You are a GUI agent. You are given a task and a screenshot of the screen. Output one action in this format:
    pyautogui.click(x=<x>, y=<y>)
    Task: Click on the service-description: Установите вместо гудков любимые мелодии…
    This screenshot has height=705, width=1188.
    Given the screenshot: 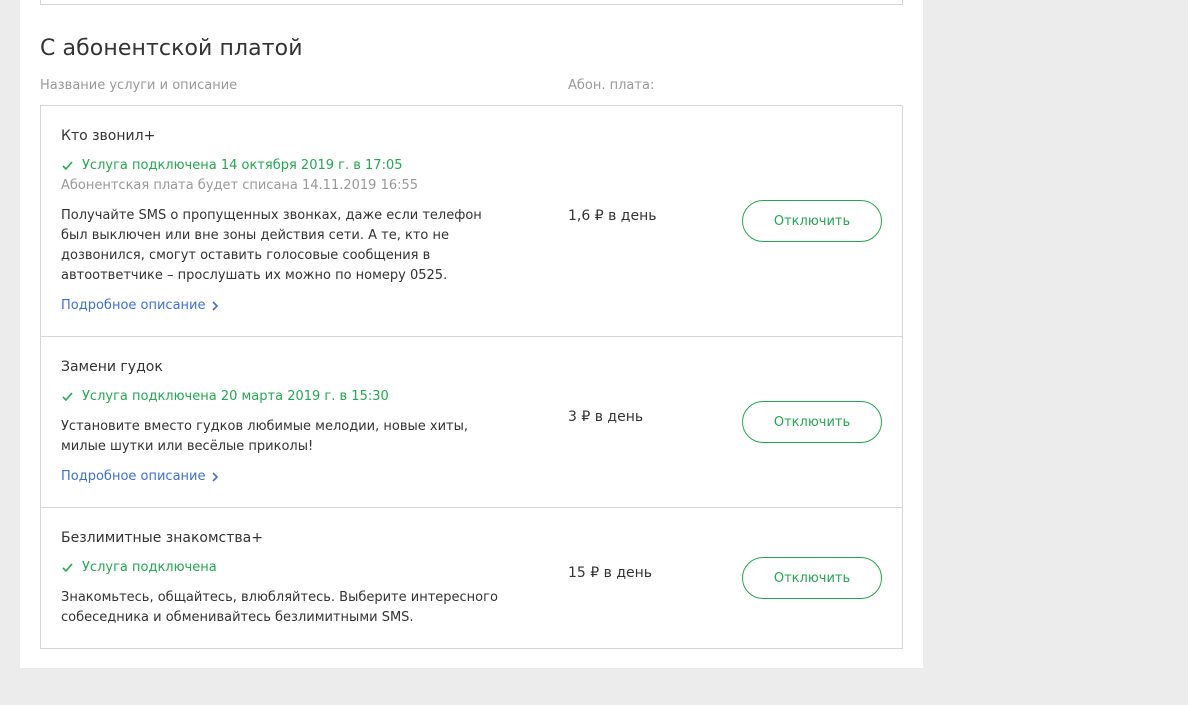 What is the action you would take?
    pyautogui.click(x=265, y=436)
    